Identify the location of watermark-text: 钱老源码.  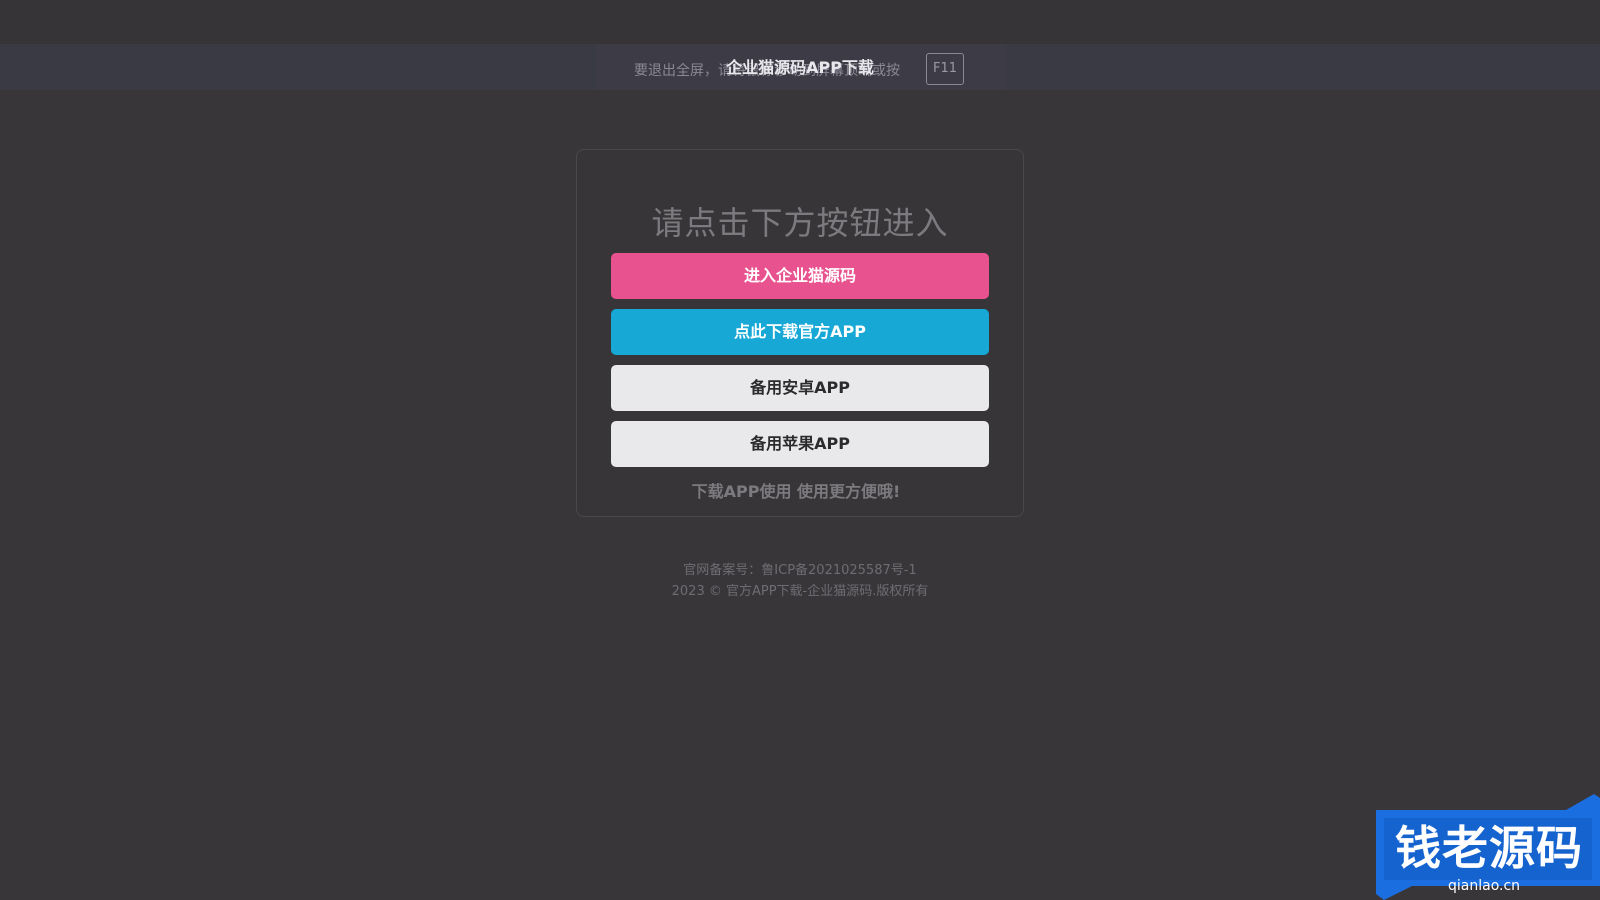
(1489, 848).